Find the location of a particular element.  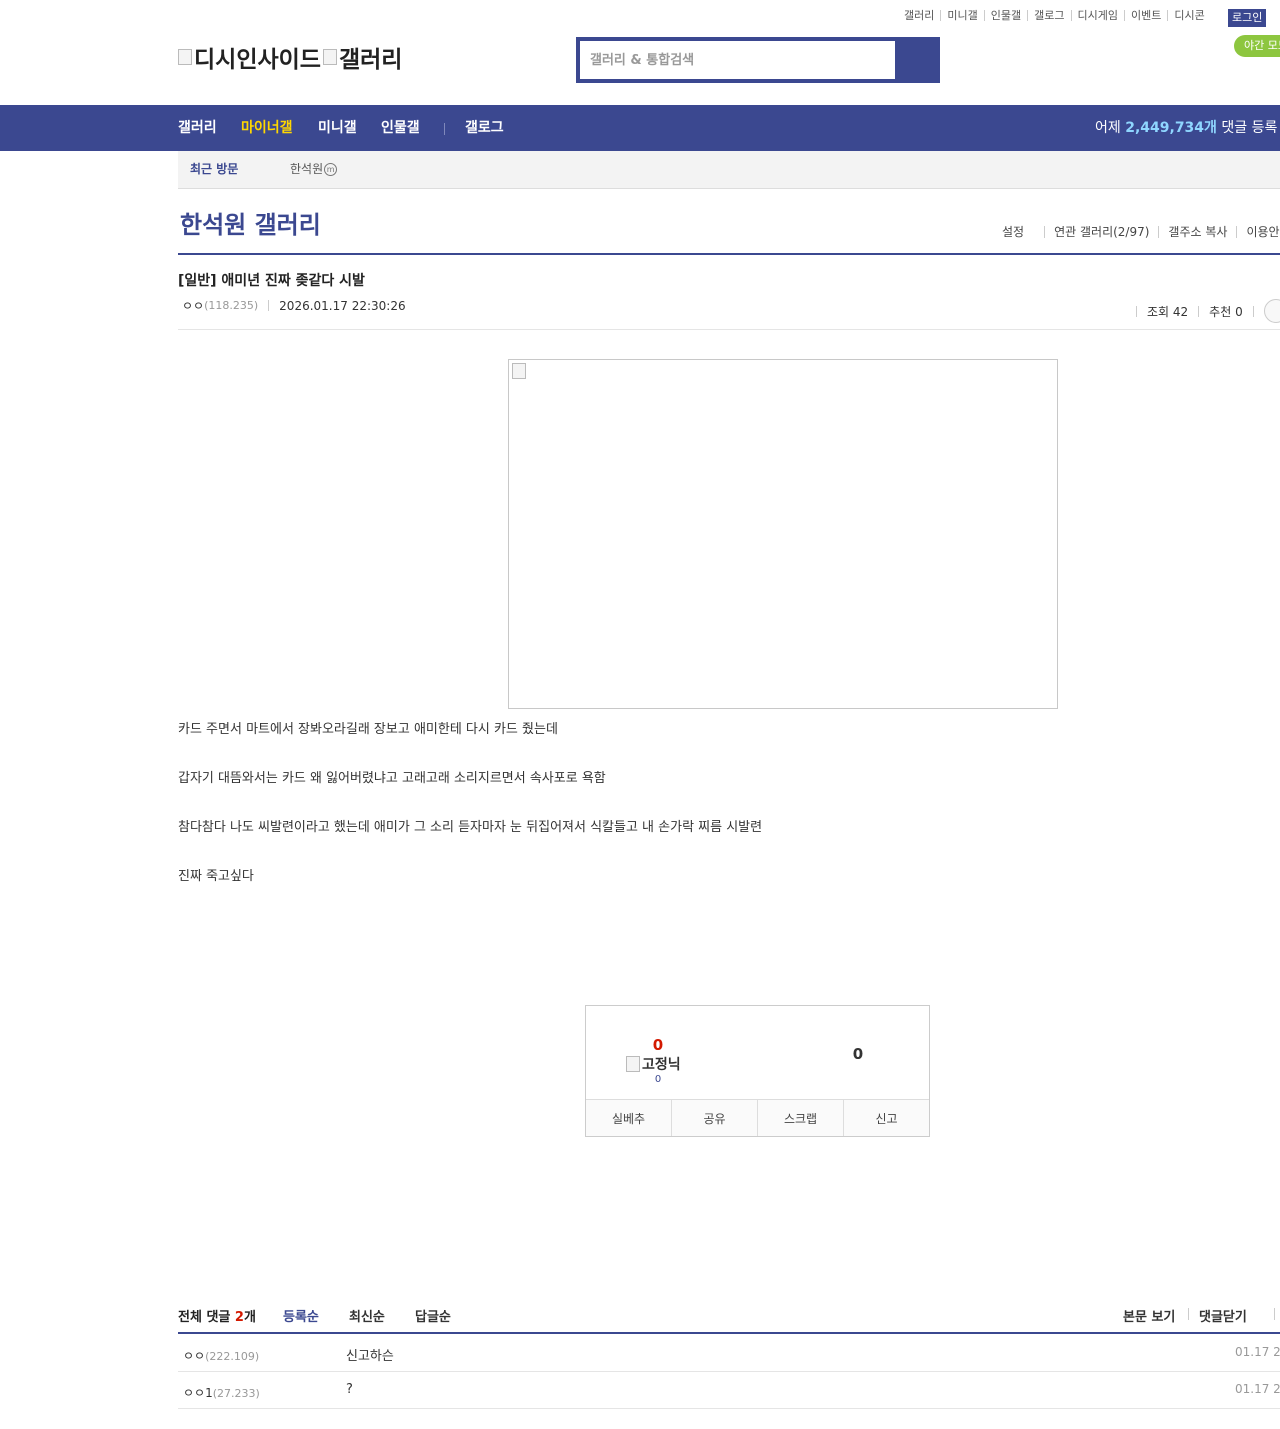

title-divider is located at coordinates (729, 254).